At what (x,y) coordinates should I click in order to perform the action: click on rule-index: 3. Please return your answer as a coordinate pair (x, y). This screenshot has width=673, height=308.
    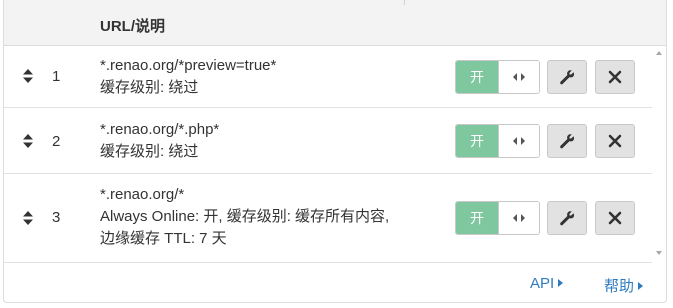
    Looking at the image, I should click on (56, 217).